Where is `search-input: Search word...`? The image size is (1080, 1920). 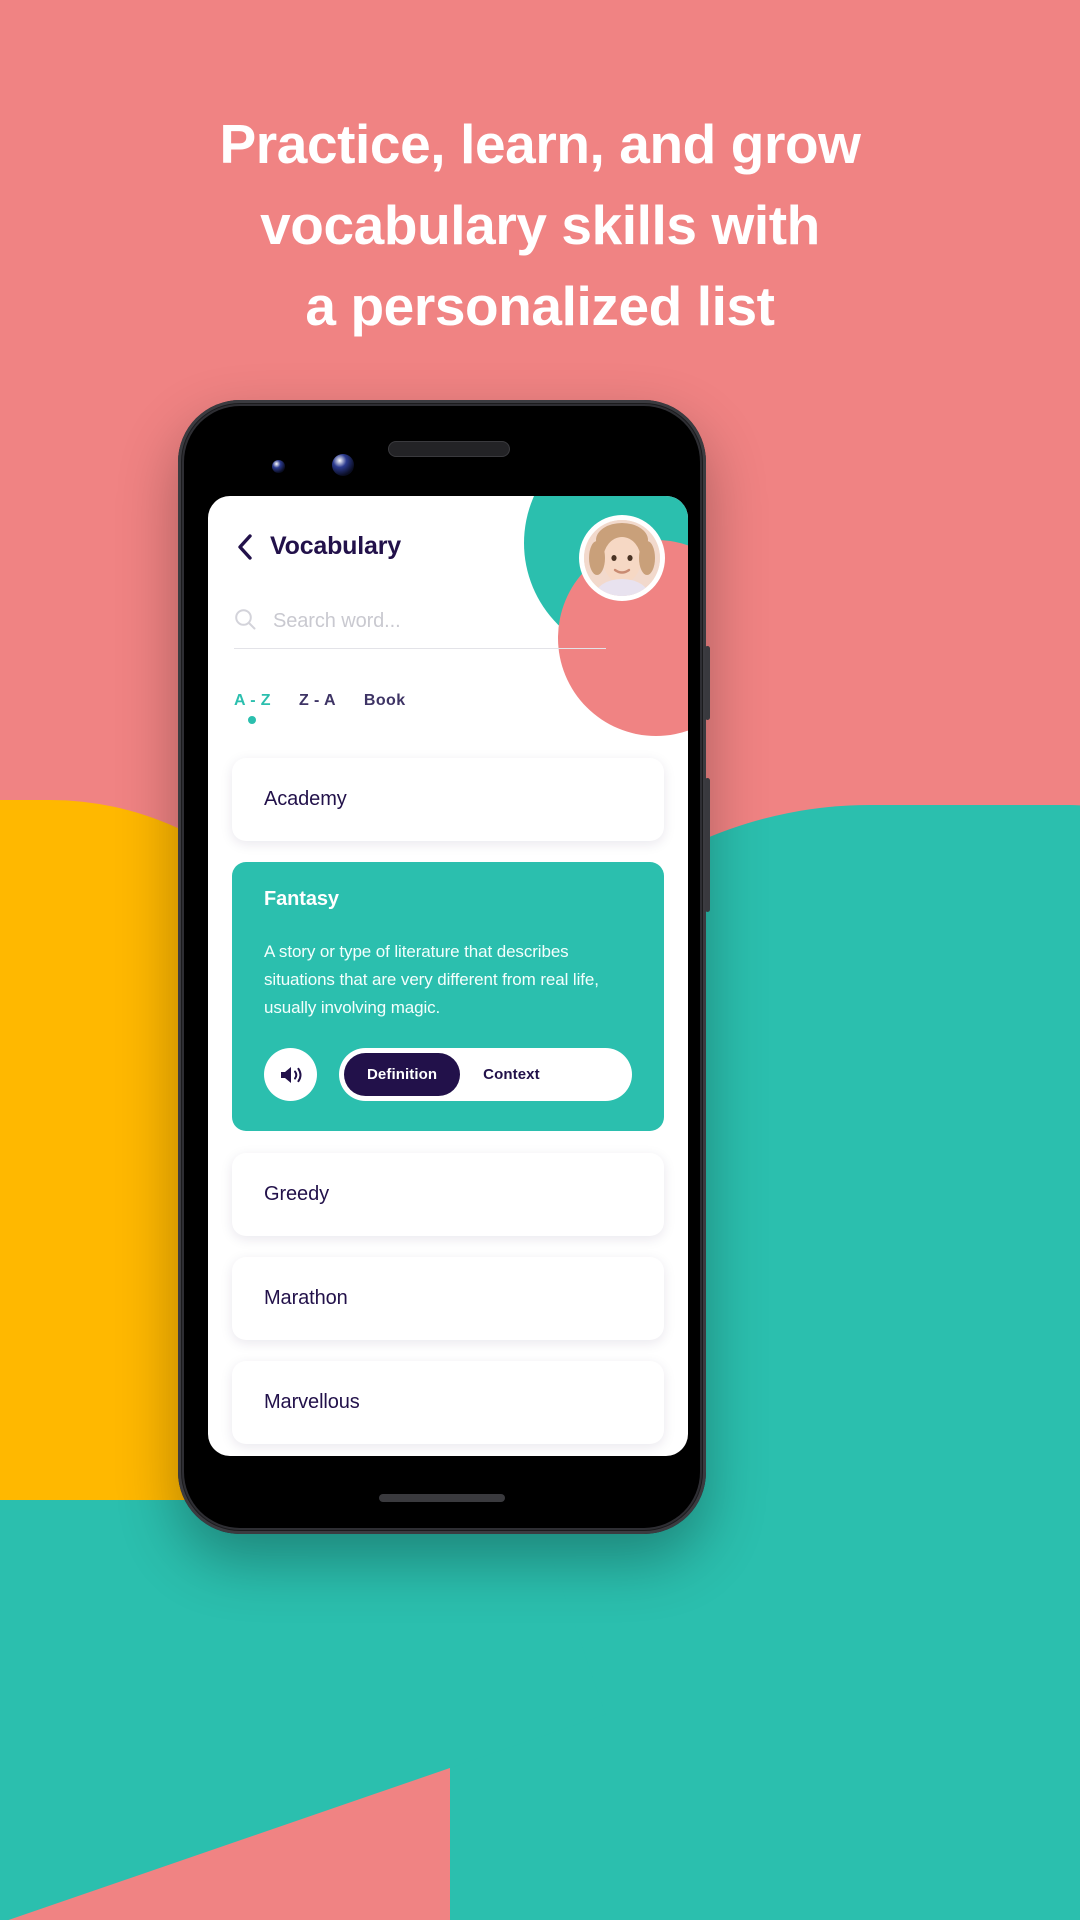
search-input: Search word... is located at coordinates (420, 628).